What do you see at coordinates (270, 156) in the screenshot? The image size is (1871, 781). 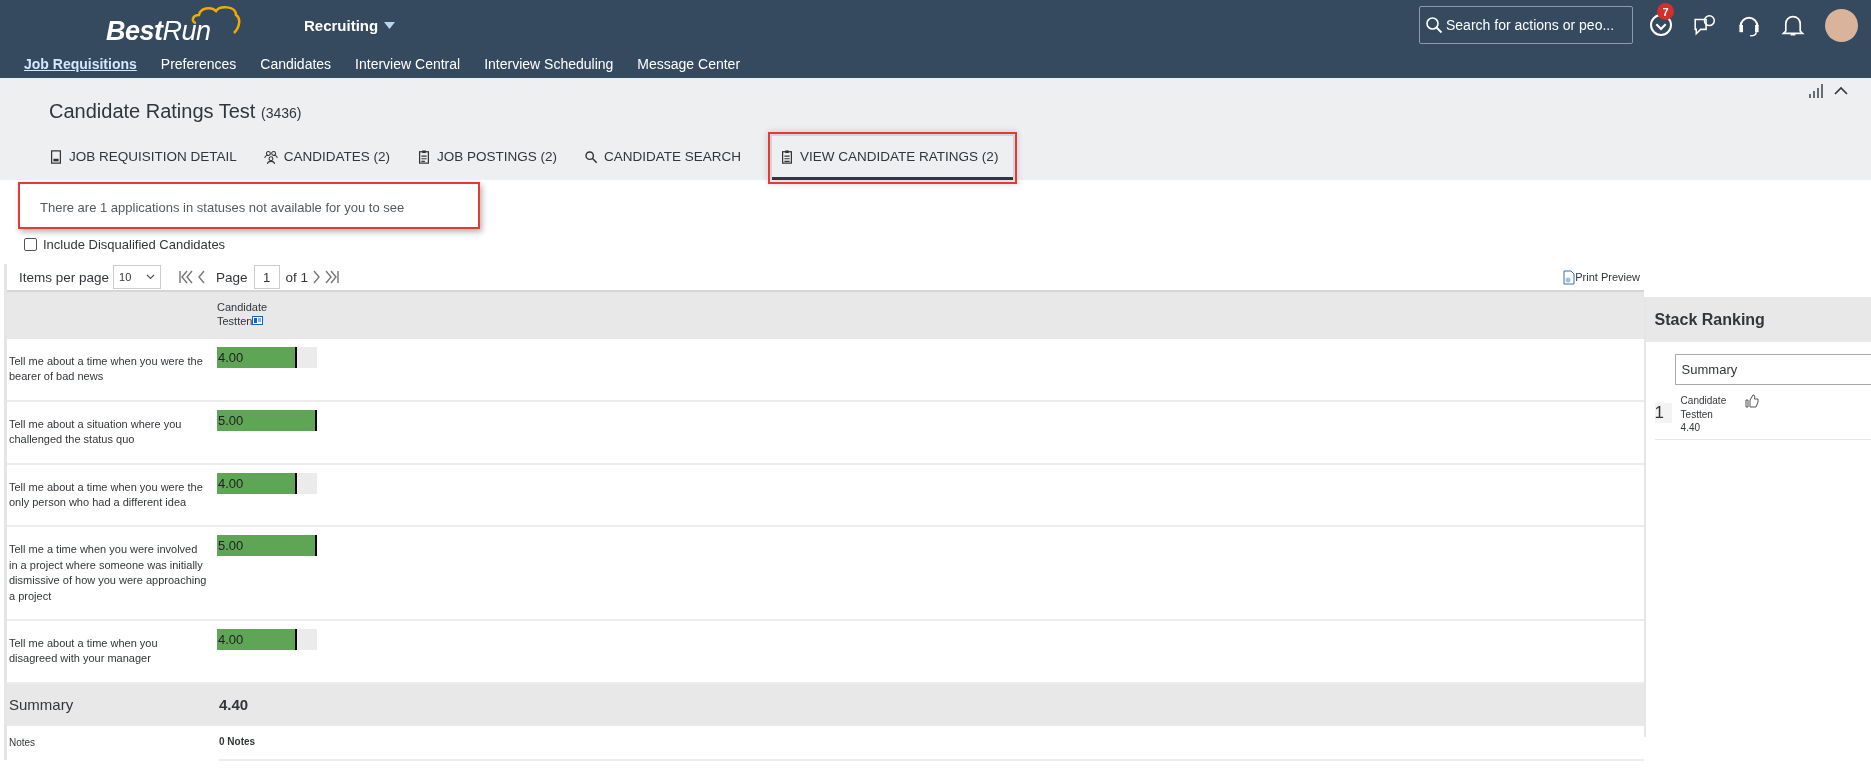 I see `people-icon` at bounding box center [270, 156].